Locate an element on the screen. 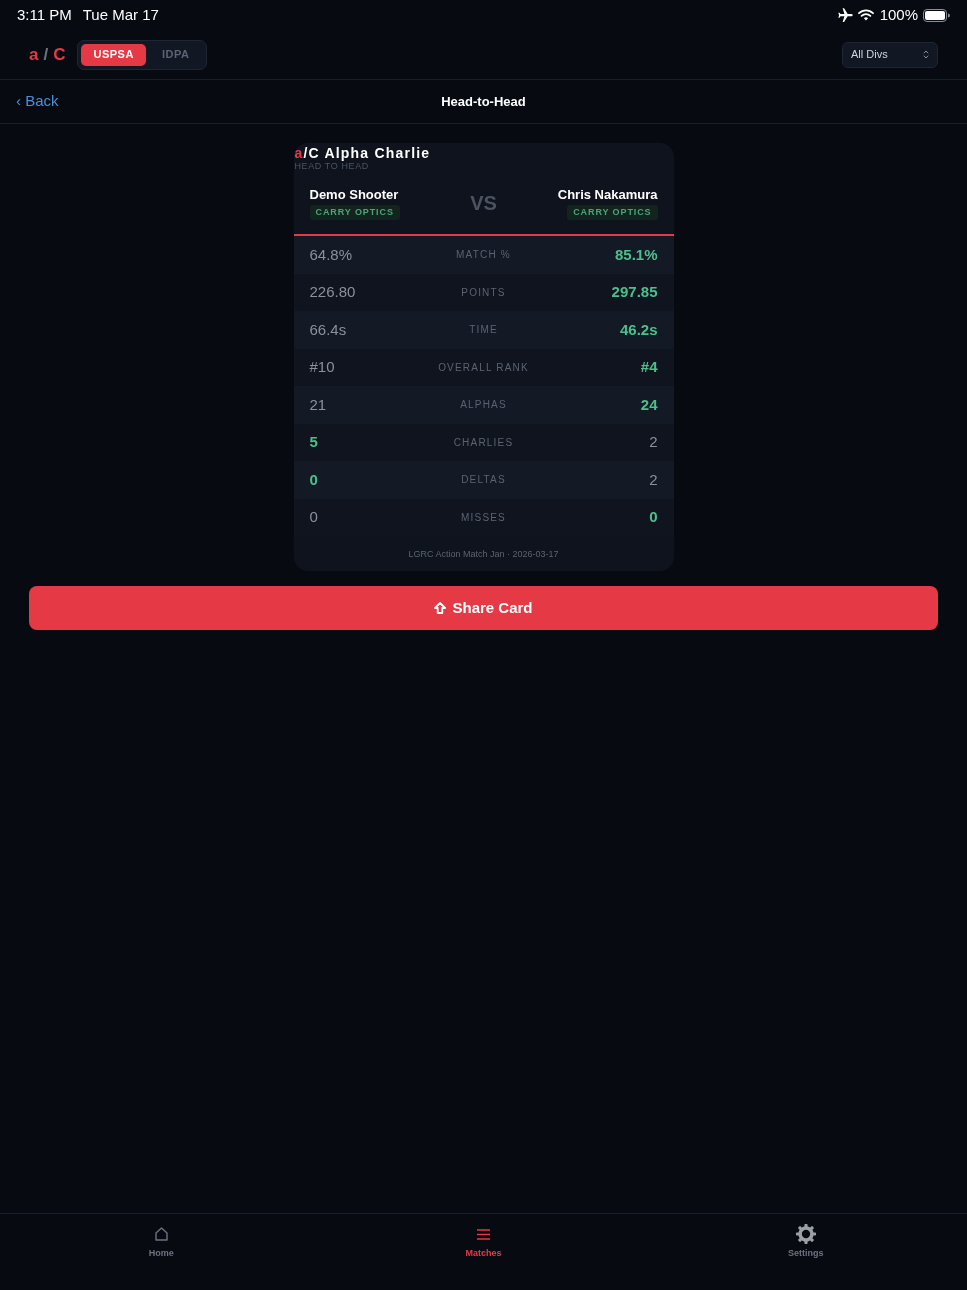 This screenshot has height=1290, width=967. sport-tab: IDPA is located at coordinates (175, 54).